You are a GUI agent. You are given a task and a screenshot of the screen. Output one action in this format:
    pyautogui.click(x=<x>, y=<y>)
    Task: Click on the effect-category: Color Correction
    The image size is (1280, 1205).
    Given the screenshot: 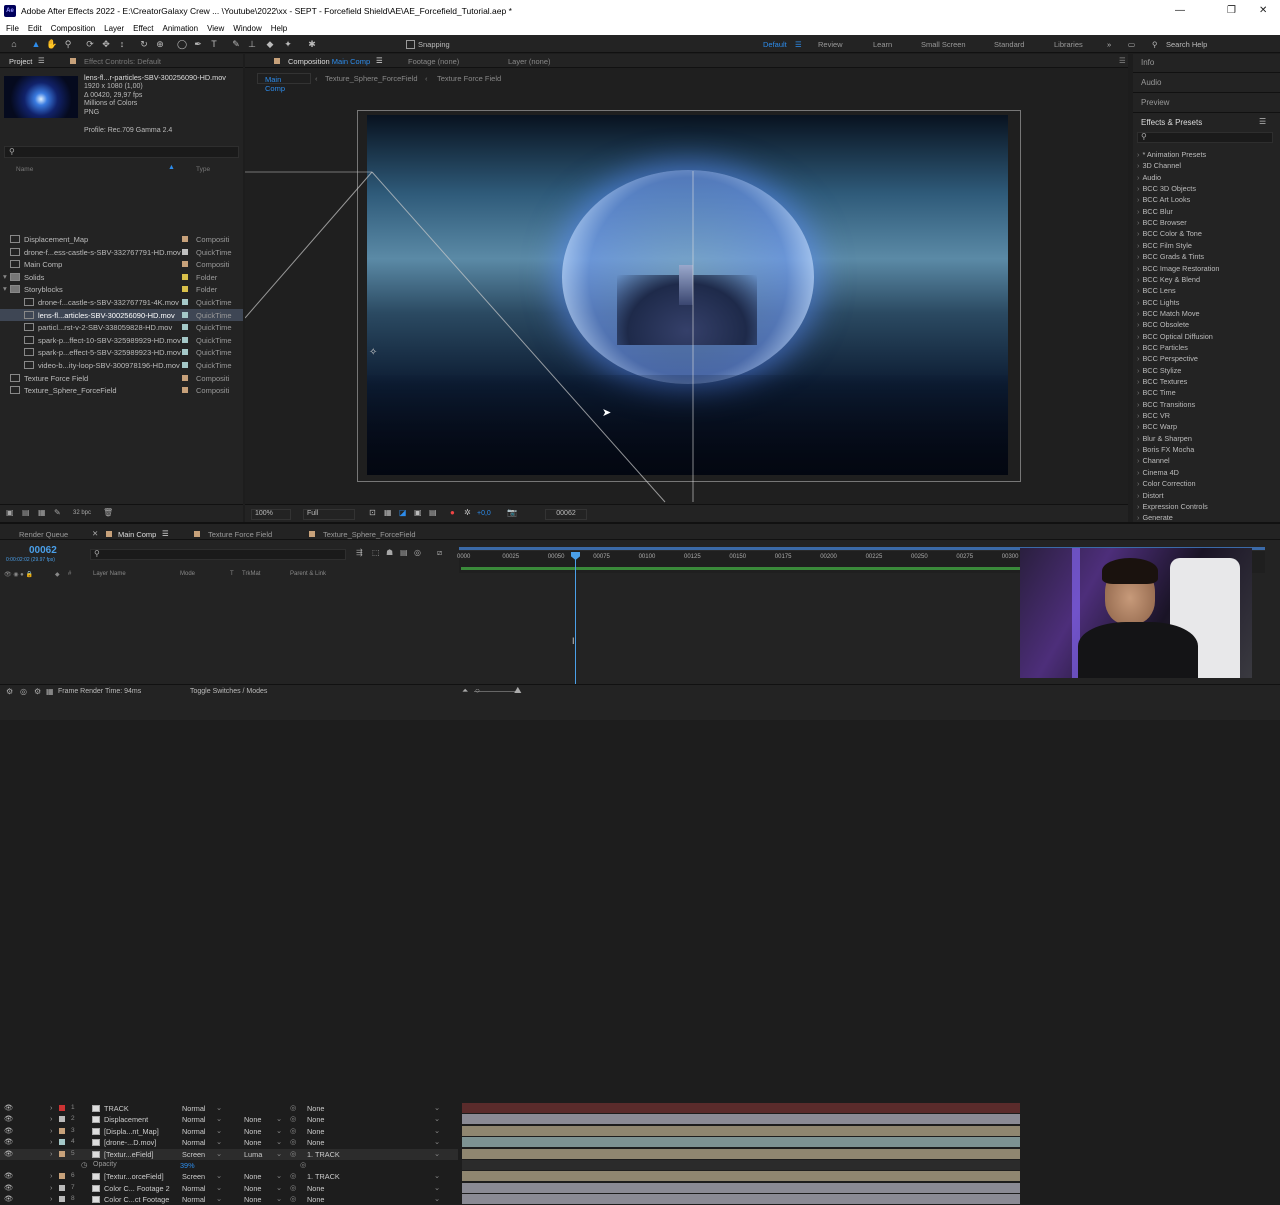 What is the action you would take?
    pyautogui.click(x=1166, y=483)
    